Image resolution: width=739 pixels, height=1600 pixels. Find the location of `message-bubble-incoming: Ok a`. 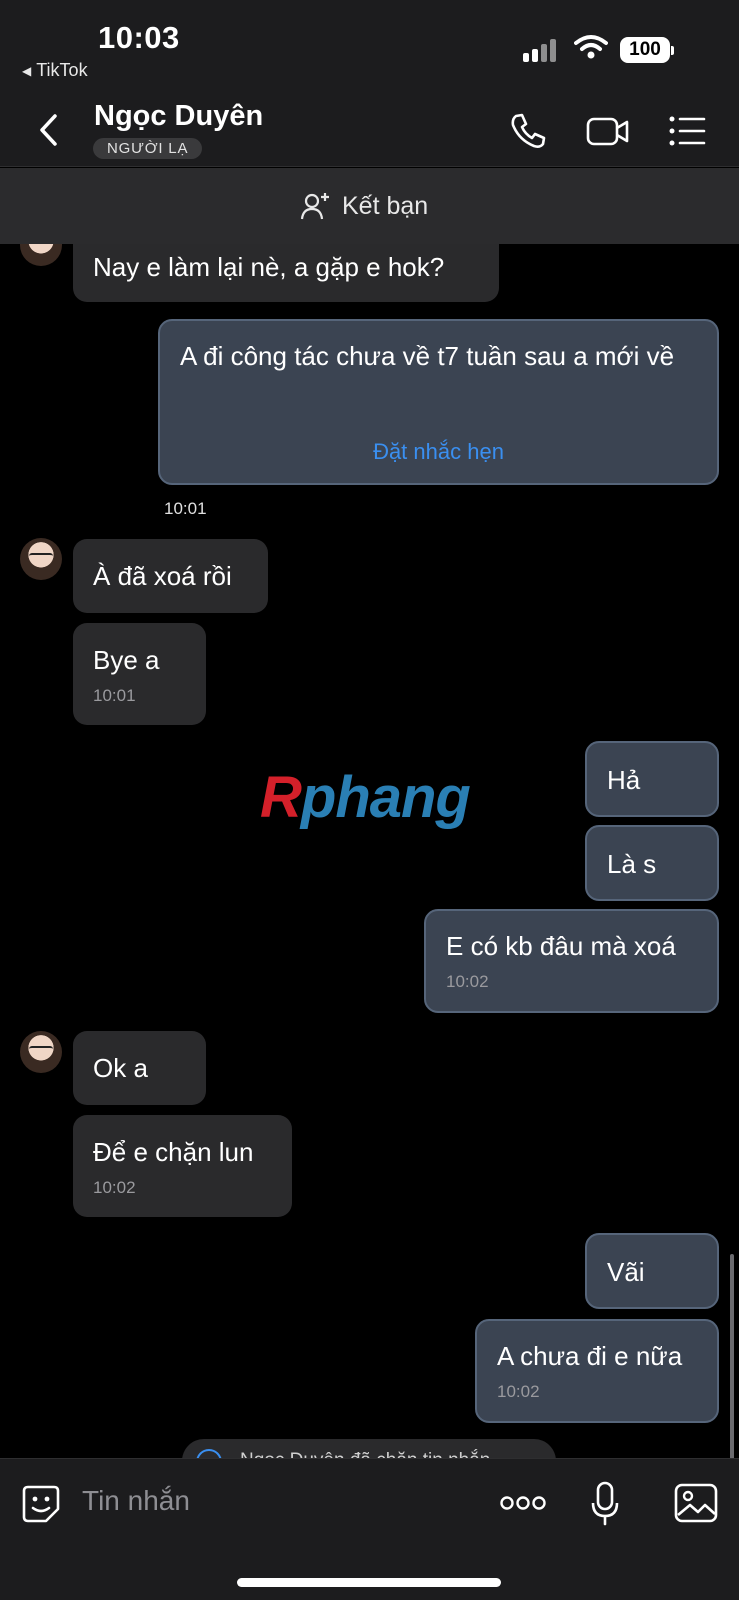

message-bubble-incoming: Ok a is located at coordinates (139, 1068).